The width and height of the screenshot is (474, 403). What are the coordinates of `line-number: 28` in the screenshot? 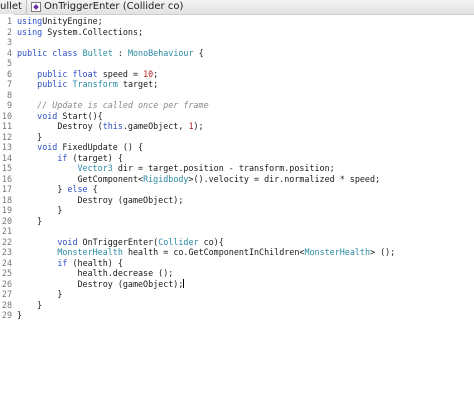 It's located at (6, 304).